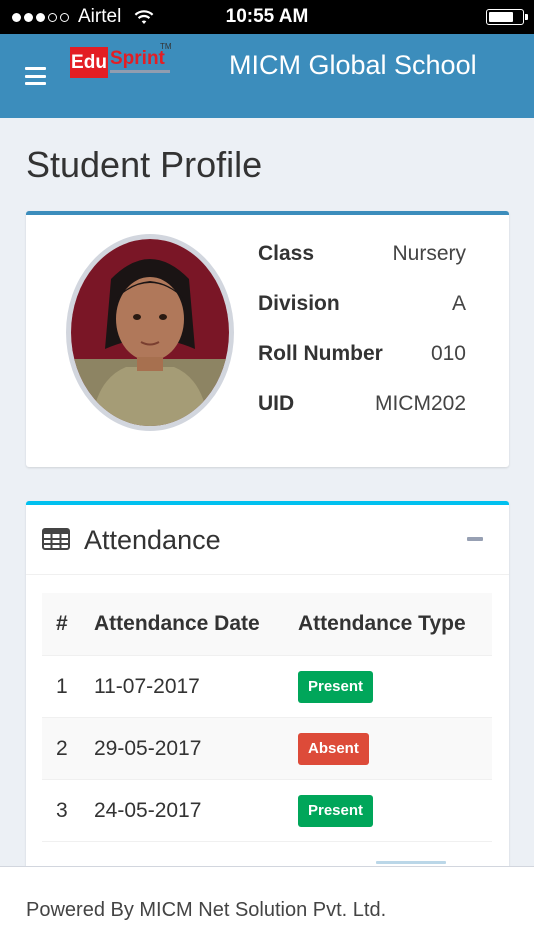 The width and height of the screenshot is (534, 950). What do you see at coordinates (147, 686) in the screenshot?
I see `row-date: 11-07-2017` at bounding box center [147, 686].